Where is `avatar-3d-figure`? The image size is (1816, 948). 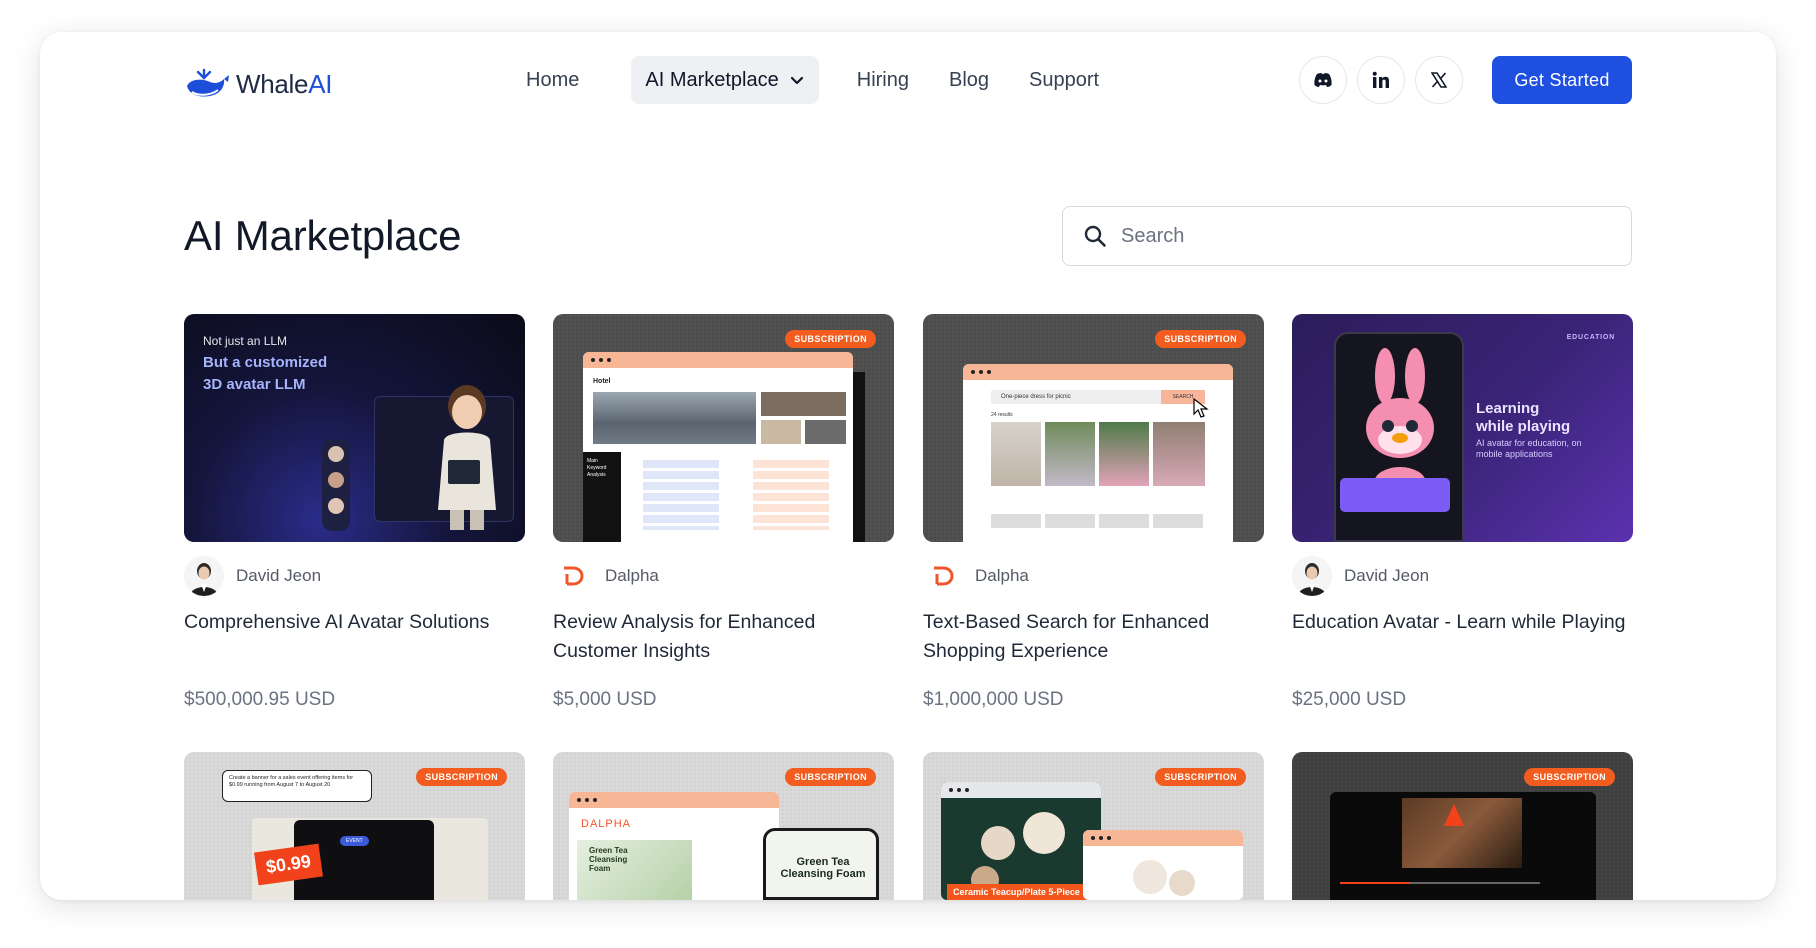 avatar-3d-figure is located at coordinates (467, 457).